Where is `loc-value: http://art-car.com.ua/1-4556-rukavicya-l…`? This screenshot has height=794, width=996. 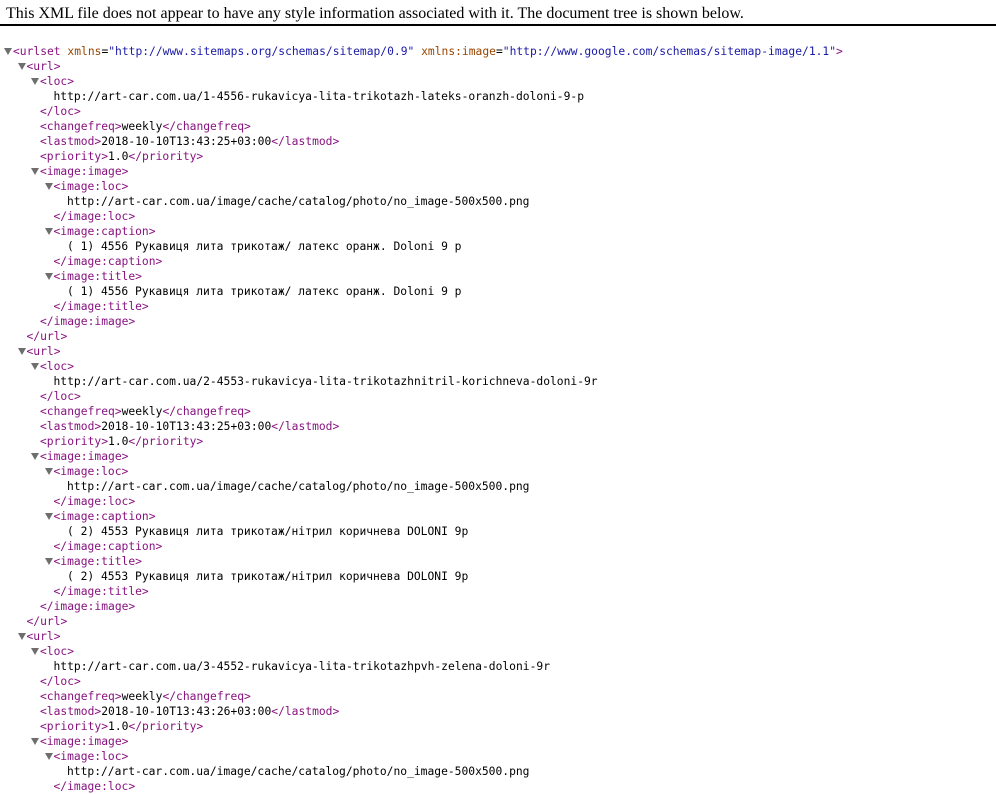 loc-value: http://art-car.com.ua/1-4556-rukavicya-l… is located at coordinates (319, 96).